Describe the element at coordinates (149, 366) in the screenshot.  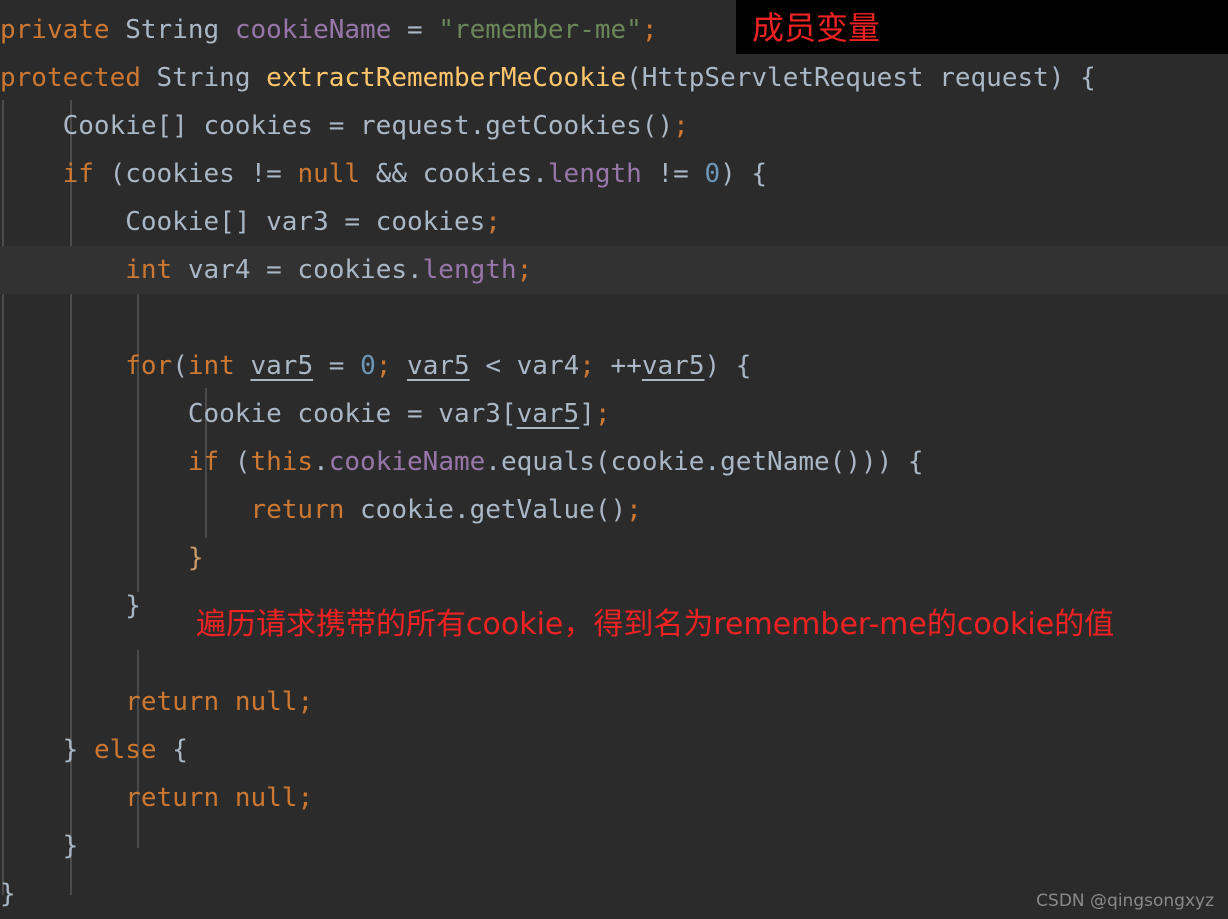
I see `code-token: for` at that location.